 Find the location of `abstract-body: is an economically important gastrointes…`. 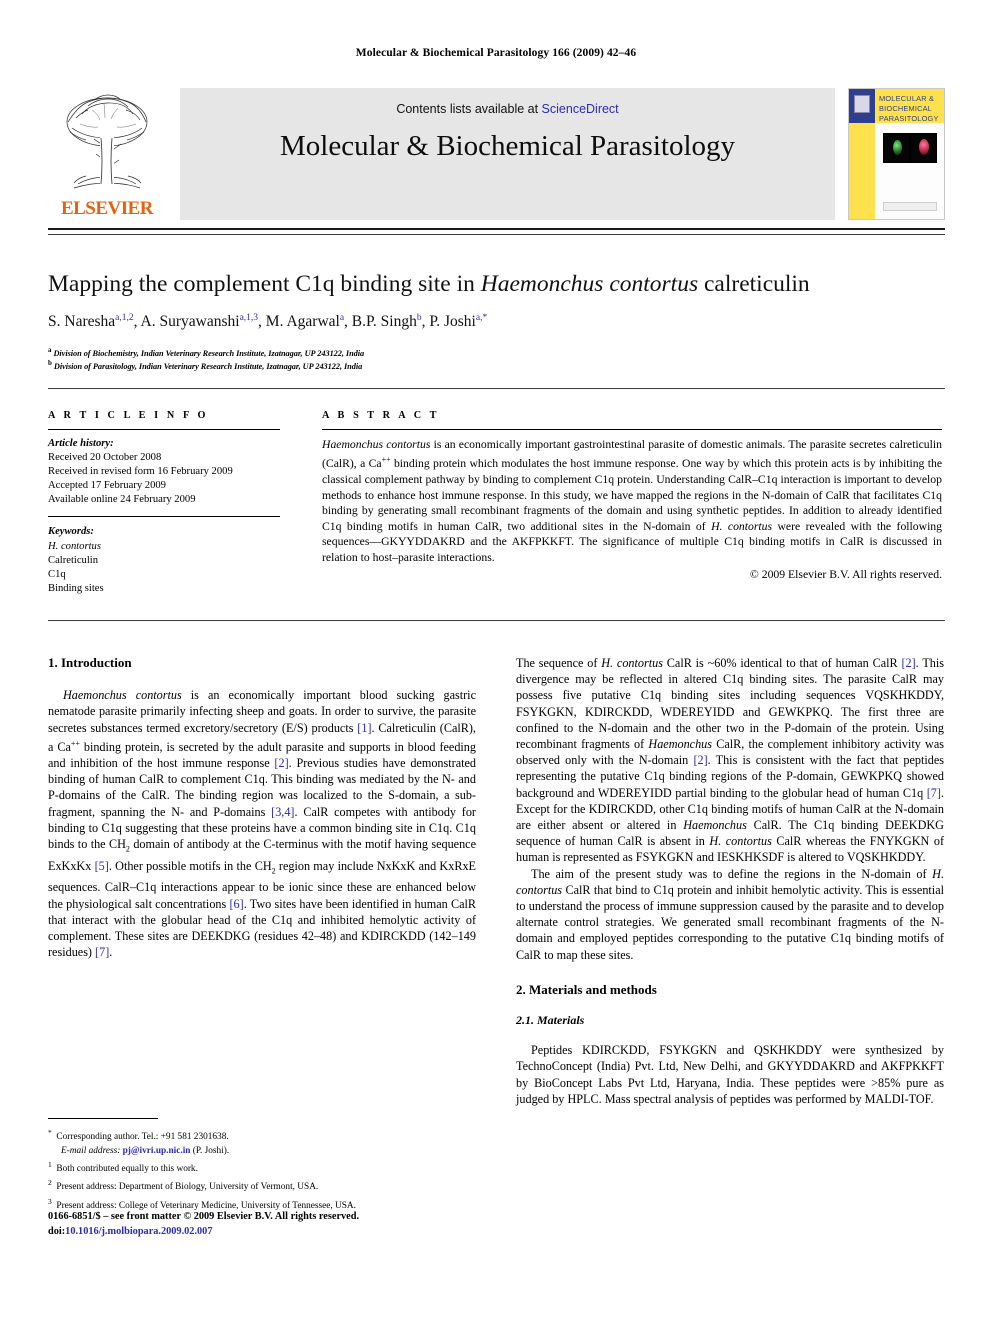

abstract-body: is an economically important gastrointes… is located at coordinates (632, 501).